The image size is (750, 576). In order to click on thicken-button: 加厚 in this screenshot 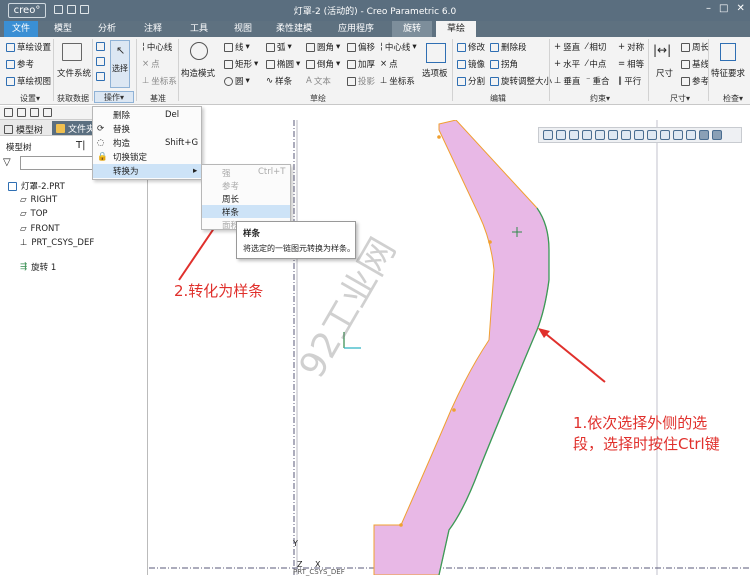, I will do `click(361, 64)`.